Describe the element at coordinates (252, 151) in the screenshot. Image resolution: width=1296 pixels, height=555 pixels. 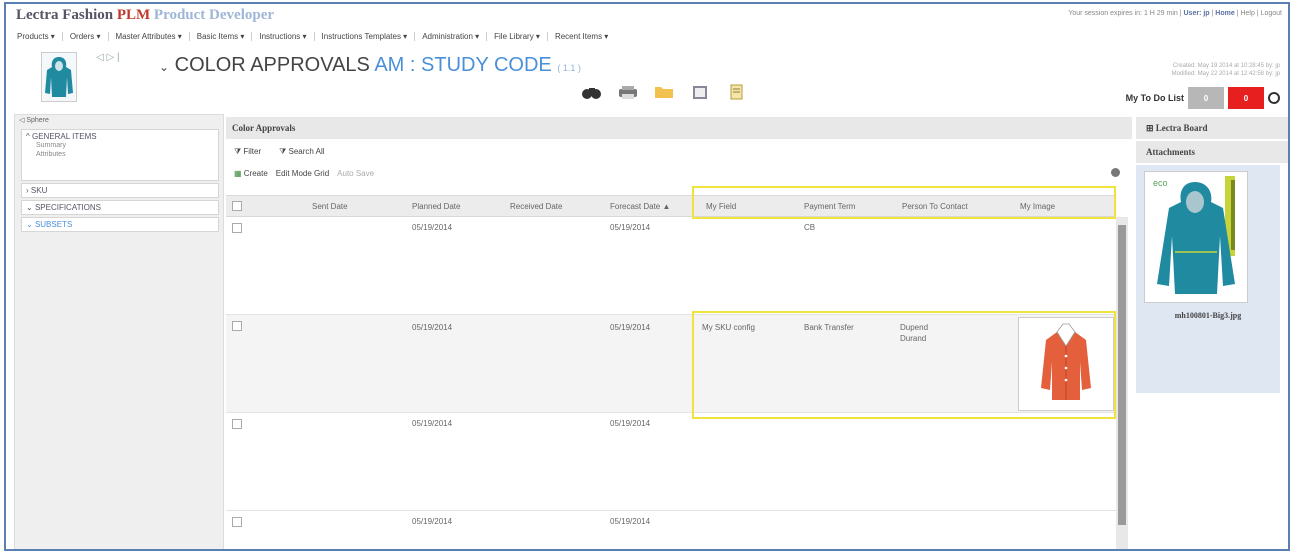
I see `filter-label: Filter` at that location.